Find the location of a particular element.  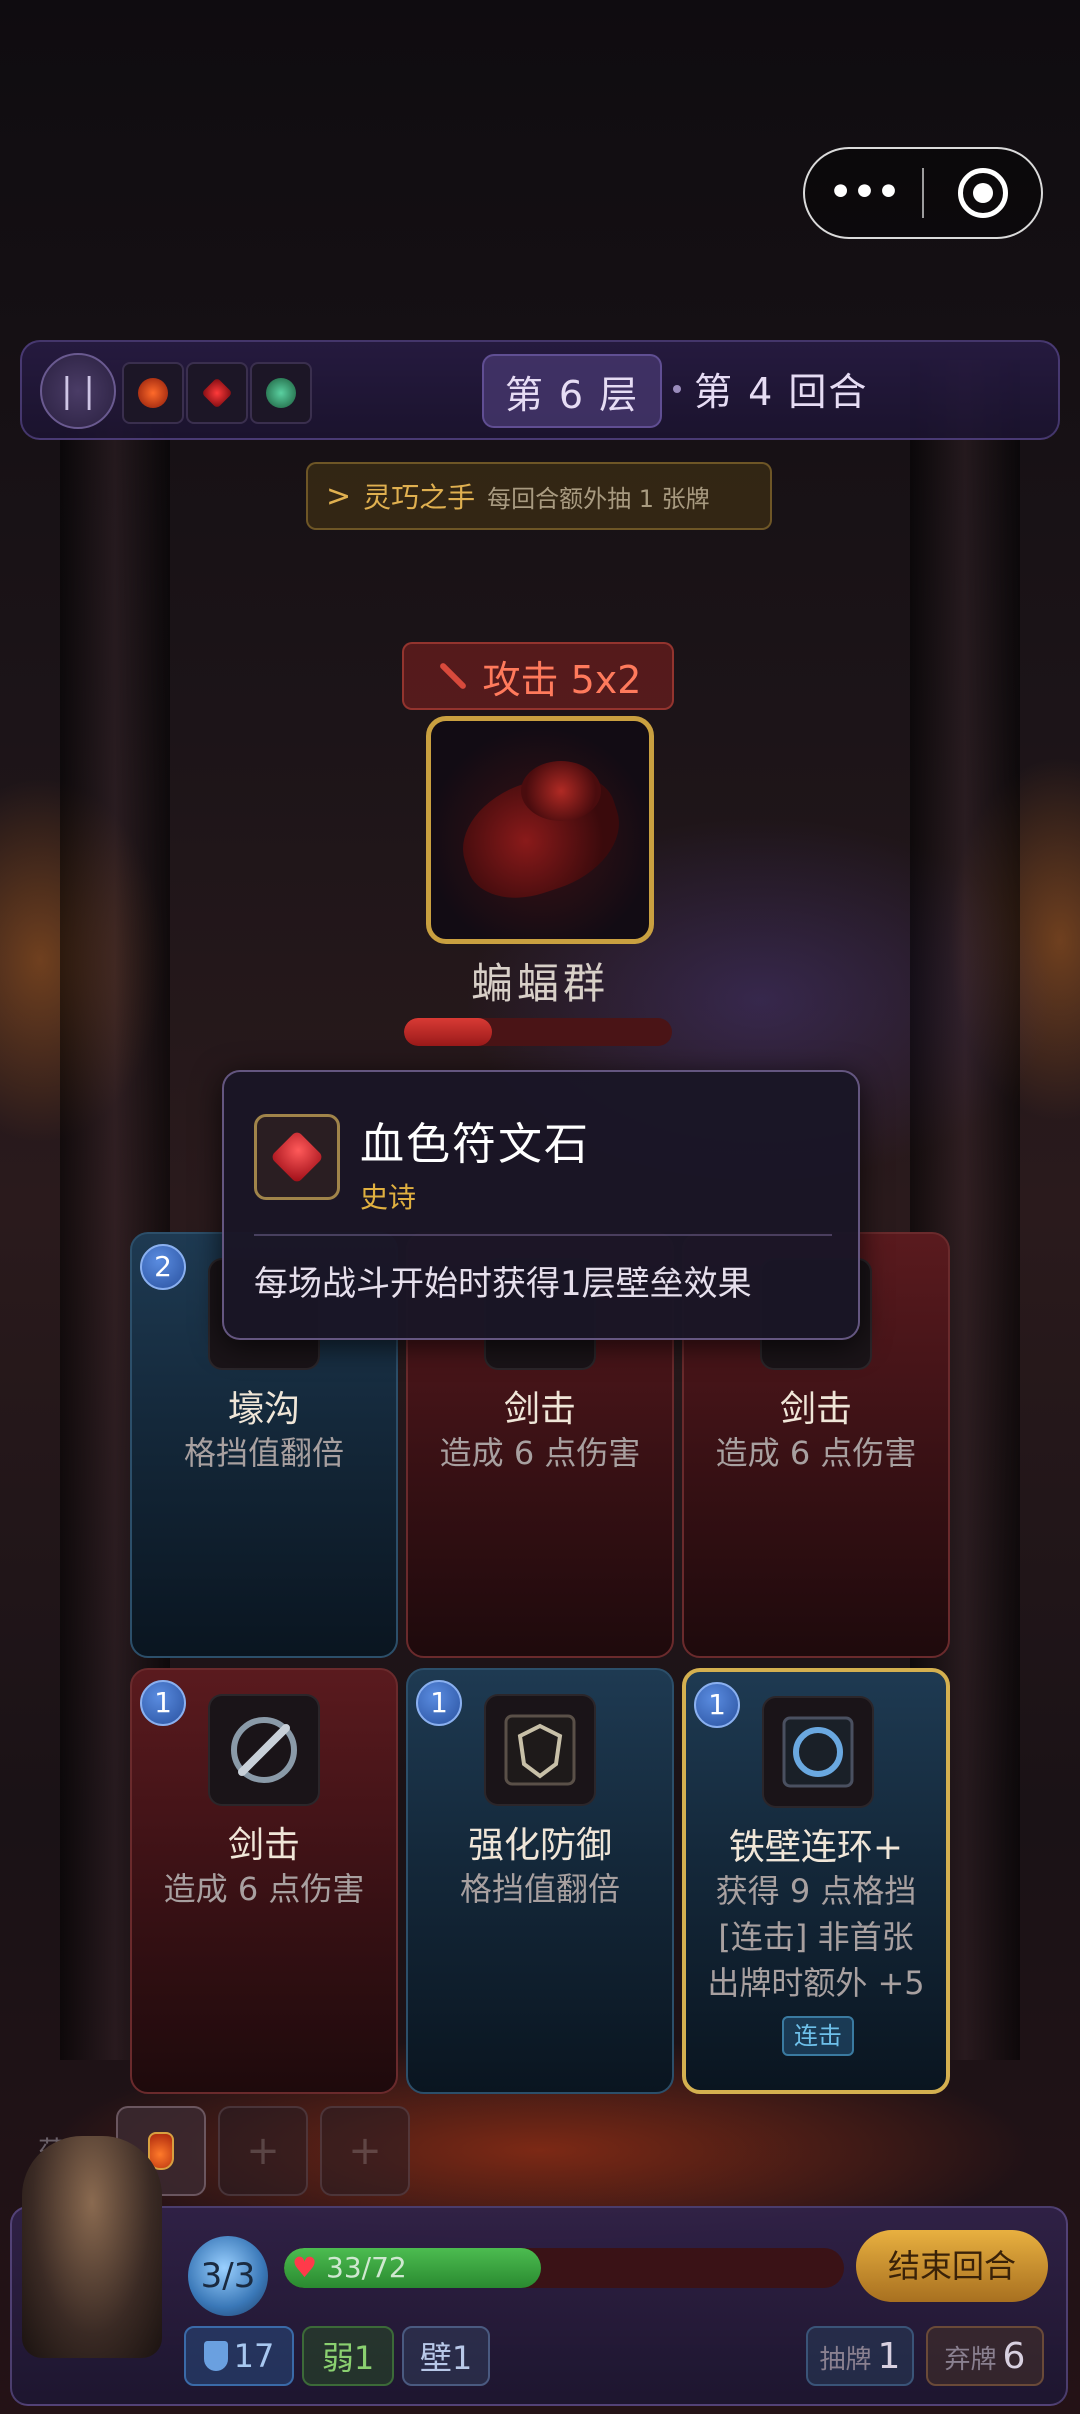

card-desc-line-3: 出牌时额外 +5 is located at coordinates (816, 1983).